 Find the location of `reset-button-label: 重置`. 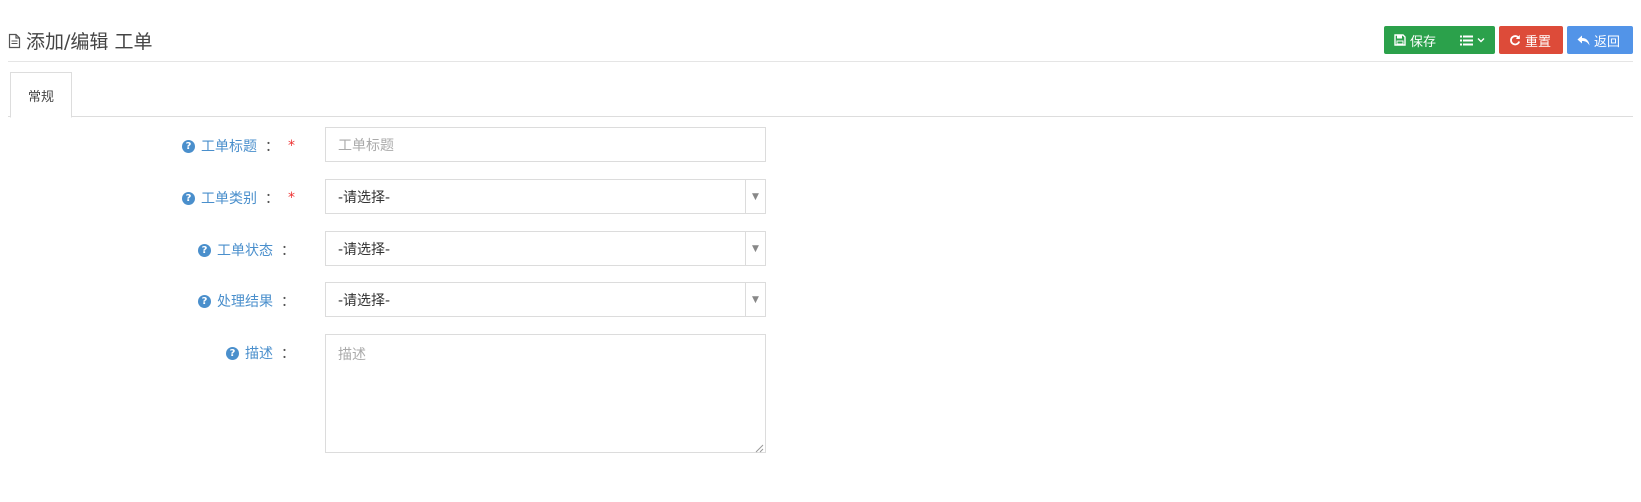

reset-button-label: 重置 is located at coordinates (1538, 41).